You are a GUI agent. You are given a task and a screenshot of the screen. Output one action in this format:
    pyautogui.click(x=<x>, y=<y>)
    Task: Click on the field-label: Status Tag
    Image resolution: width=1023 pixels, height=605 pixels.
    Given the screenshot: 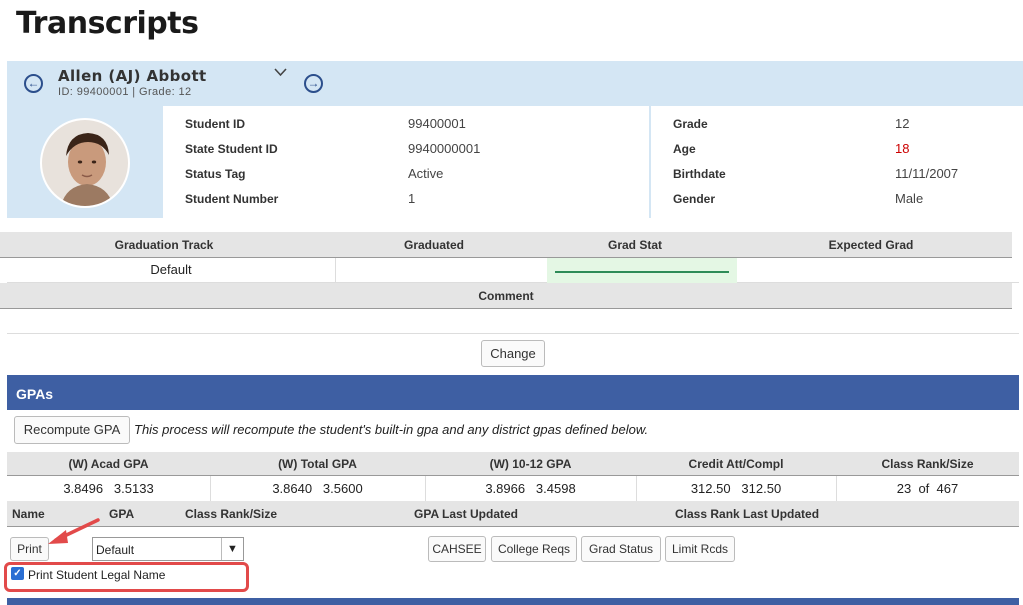 What is the action you would take?
    pyautogui.click(x=215, y=174)
    